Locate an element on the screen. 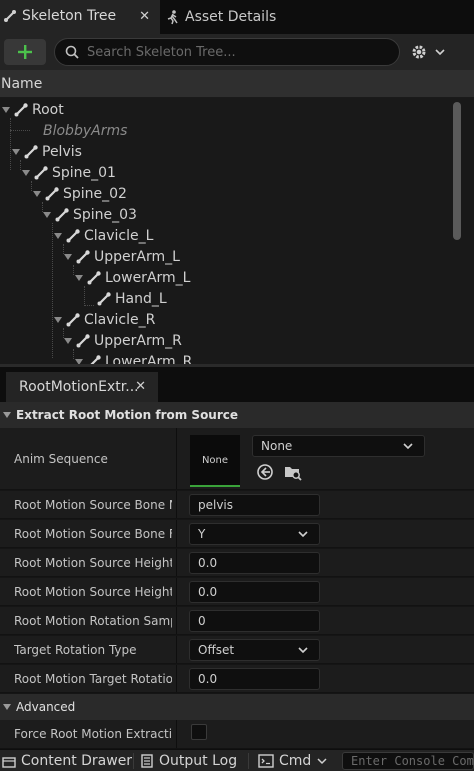 This screenshot has height=771, width=474. skeleton-tree-toolbar is located at coordinates (237, 52).